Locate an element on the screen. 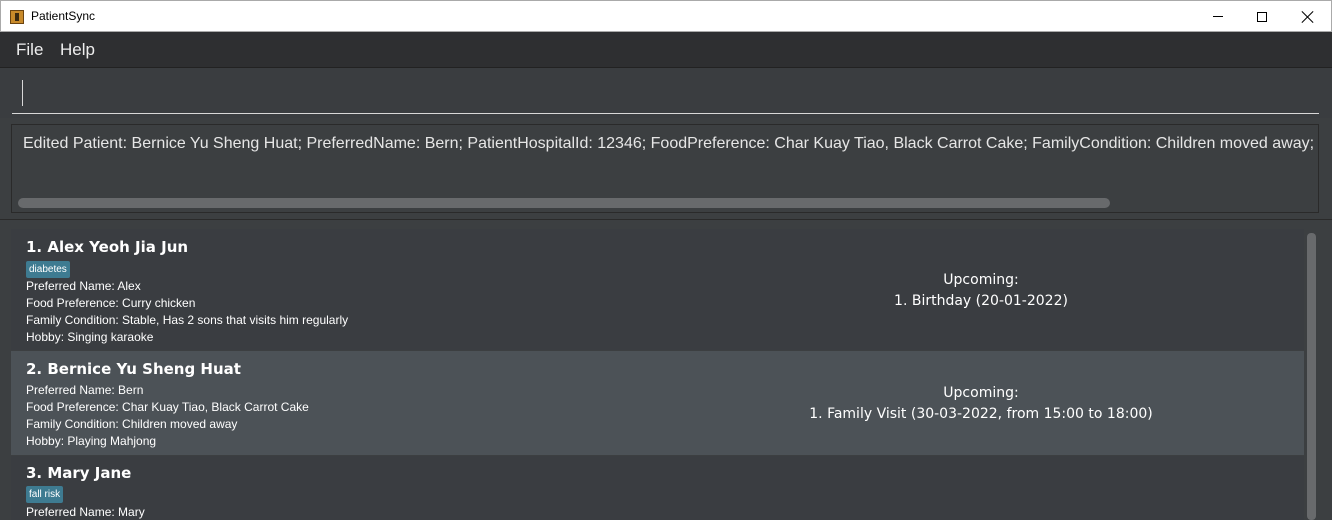  menu-bar: File Help is located at coordinates (666, 50).